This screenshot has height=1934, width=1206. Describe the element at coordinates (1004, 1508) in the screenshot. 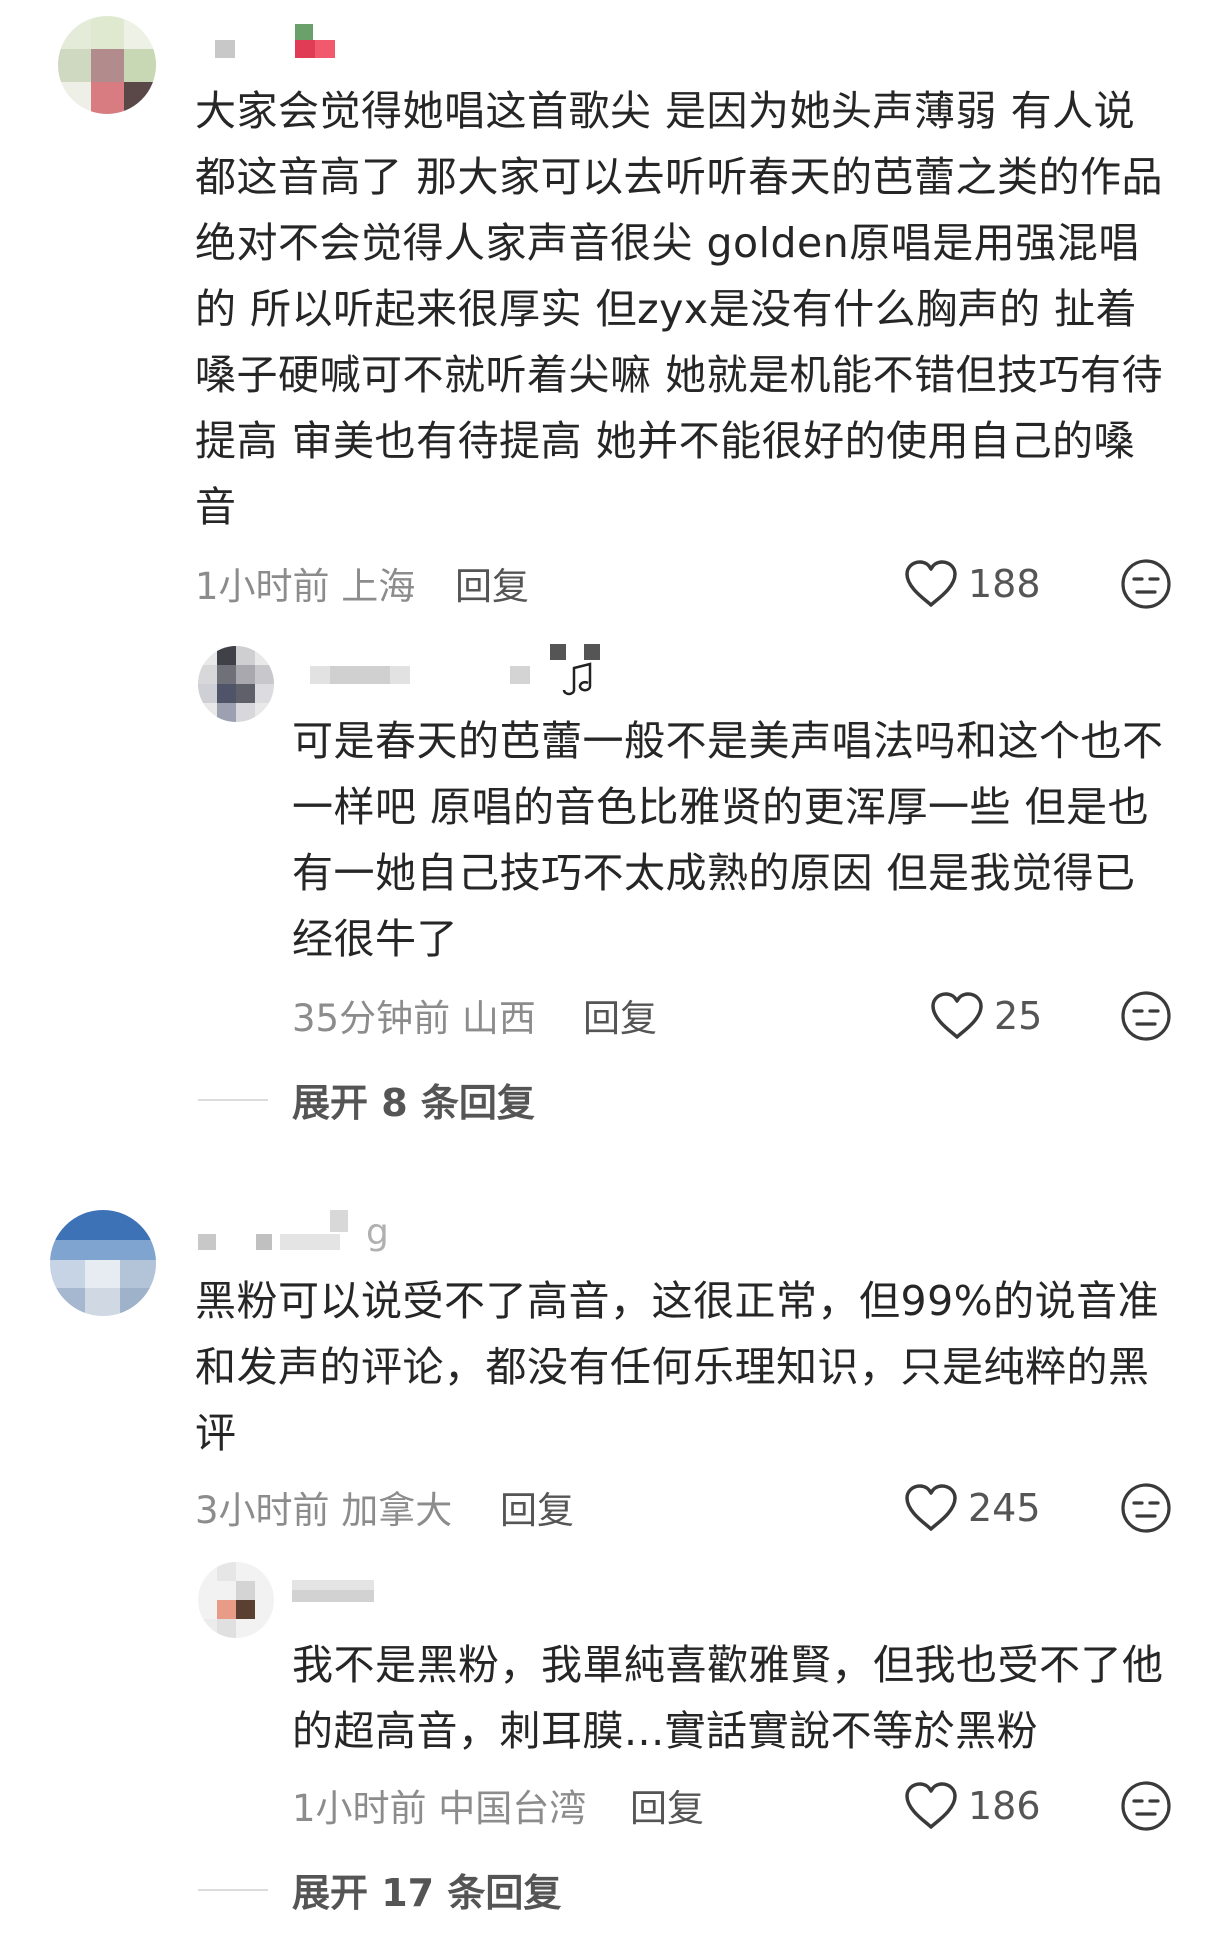

I see `like-count: 245` at that location.